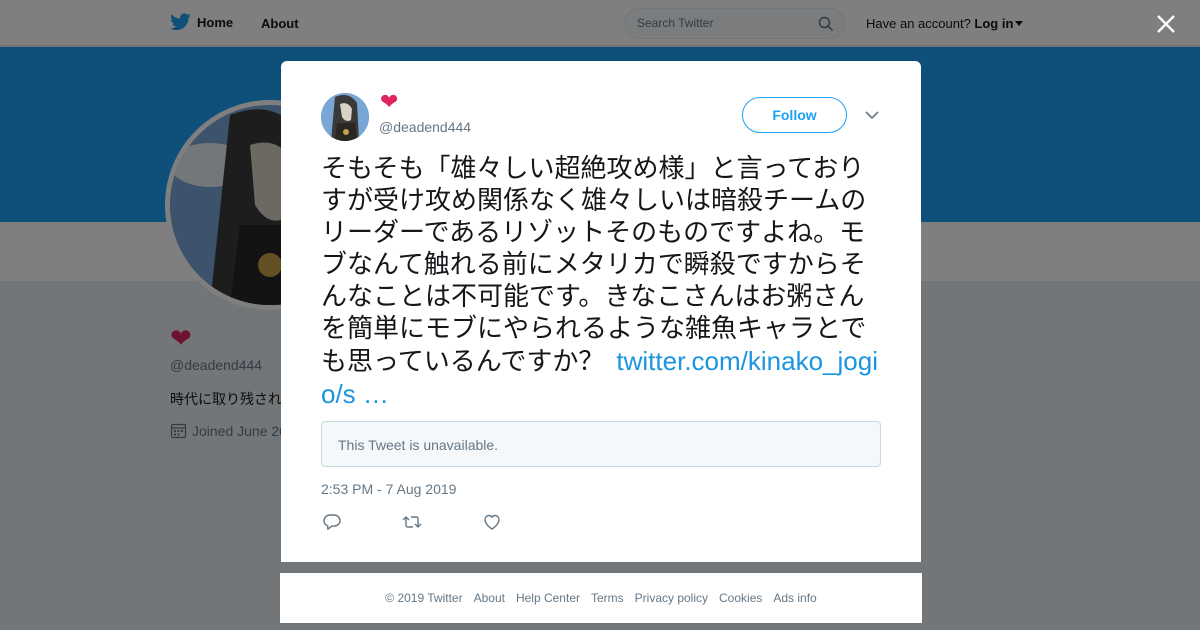 The image size is (1200, 630). Describe the element at coordinates (489, 598) in the screenshot. I see `footer-about-link: About` at that location.